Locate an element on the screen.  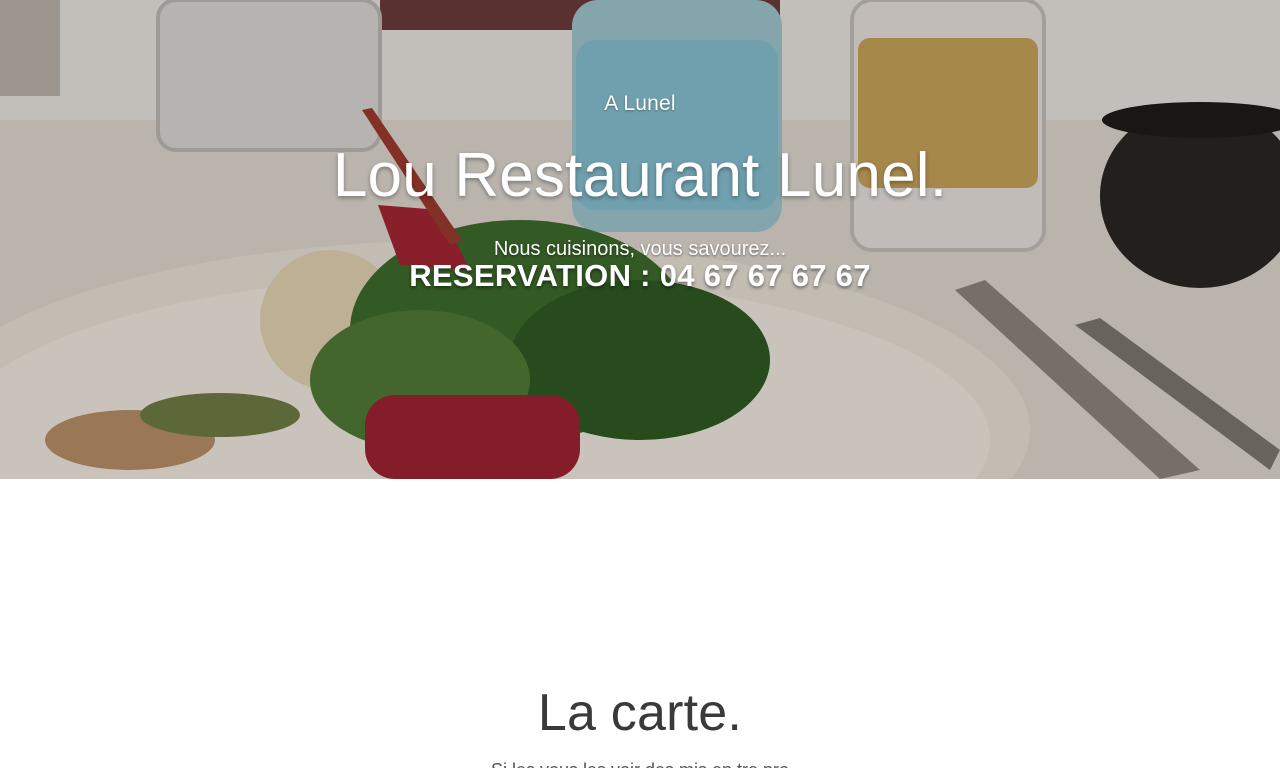
reservation-phone-link: RESERVATION : 04 67 67 67 67 is located at coordinates (640, 275).